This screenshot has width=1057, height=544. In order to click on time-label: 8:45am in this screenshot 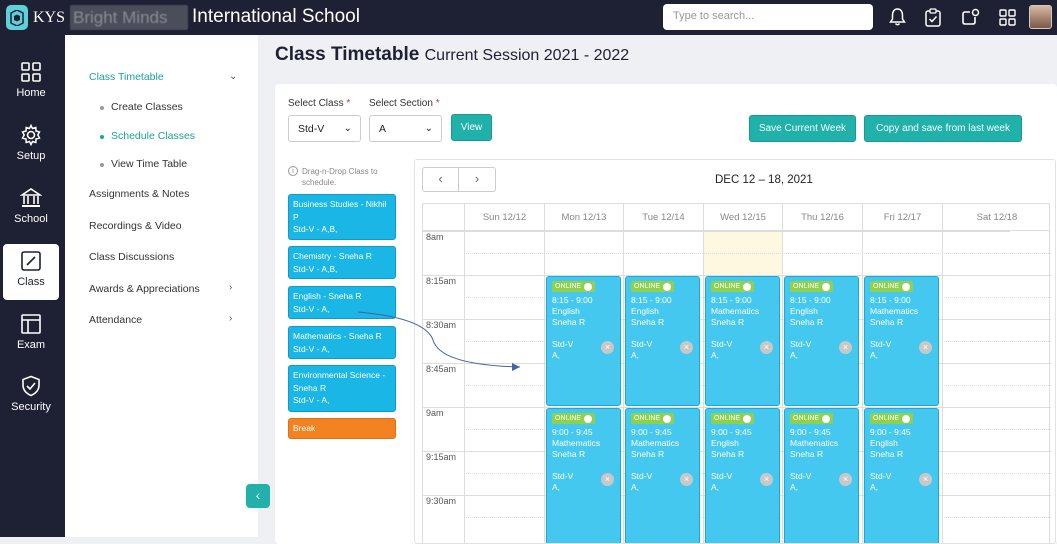, I will do `click(441, 369)`.